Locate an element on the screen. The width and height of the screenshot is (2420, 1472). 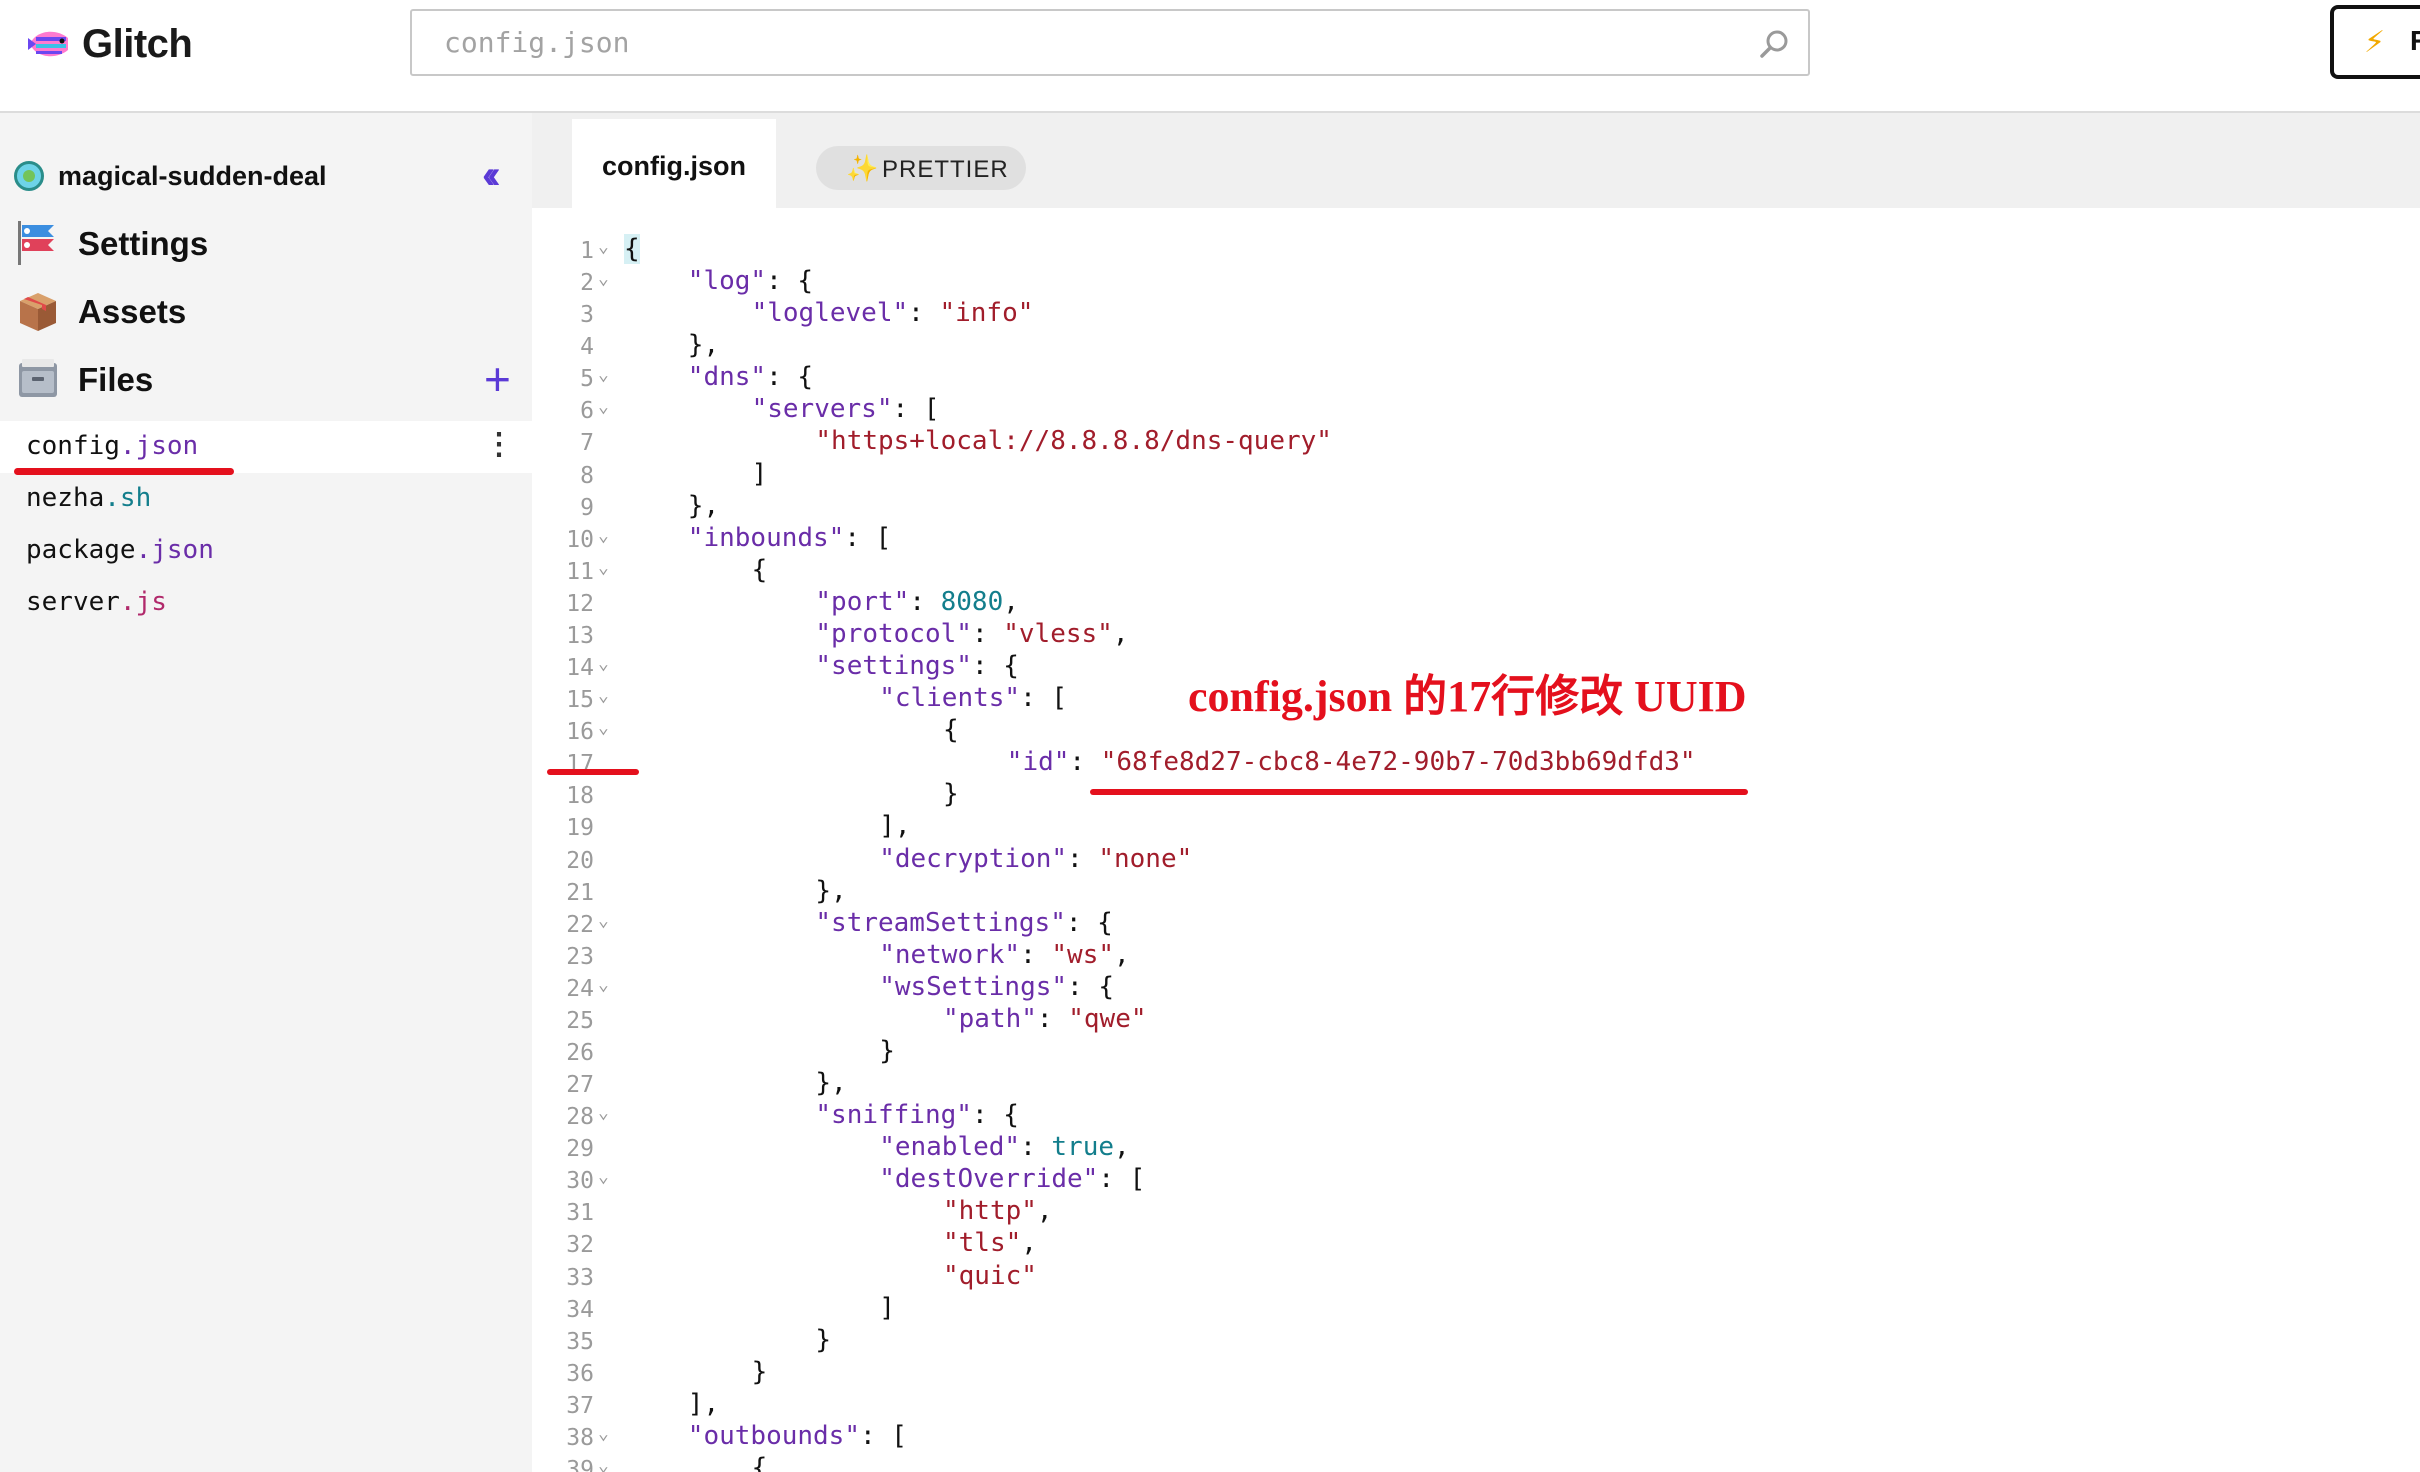
line-number: 23 is located at coordinates (580, 956).